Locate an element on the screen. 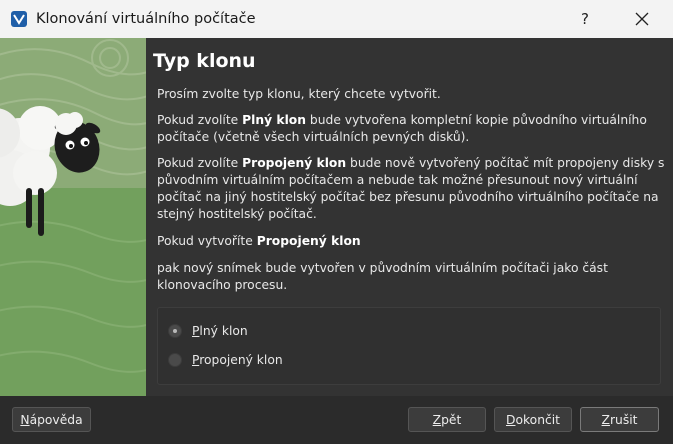  window-title: Klonování virtuálního počítače is located at coordinates (146, 19).